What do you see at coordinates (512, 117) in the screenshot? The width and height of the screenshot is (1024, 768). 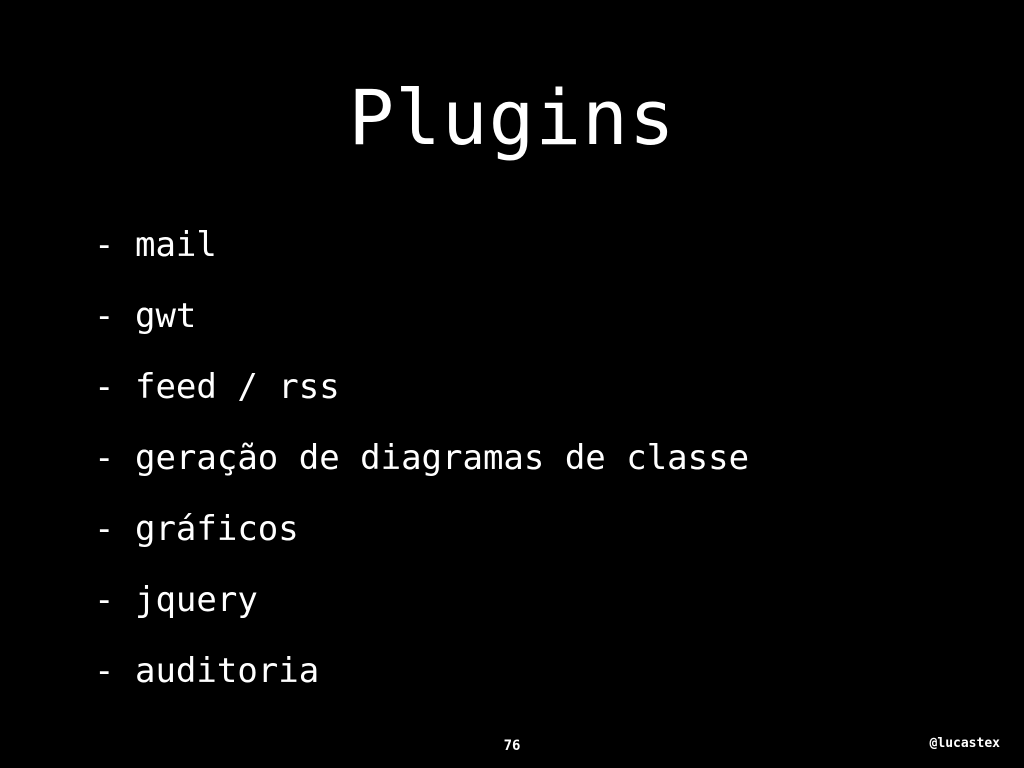 I see `slide-title: Plugins` at bounding box center [512, 117].